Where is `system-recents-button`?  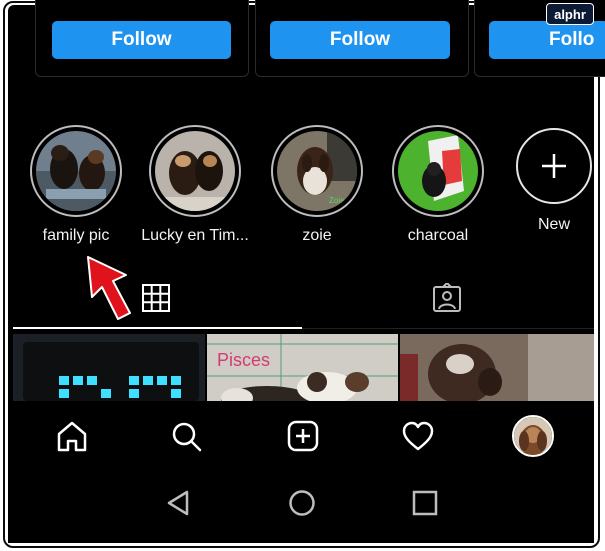 system-recents-button is located at coordinates (425, 503).